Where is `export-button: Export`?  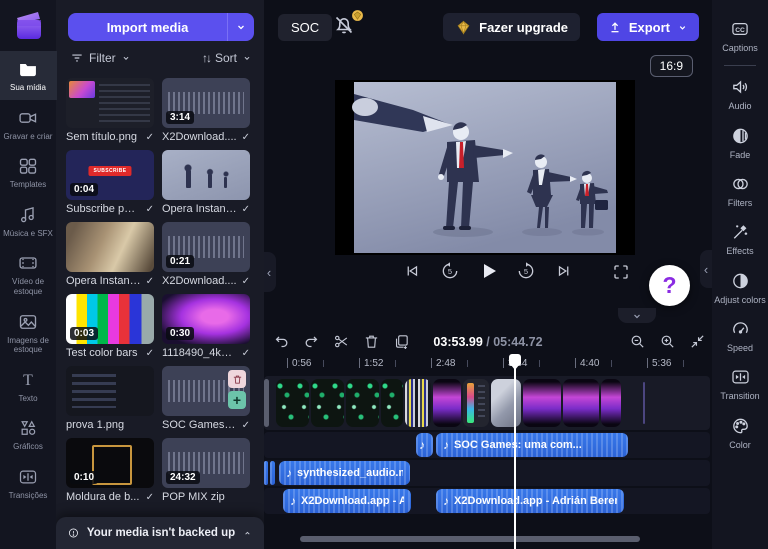
export-button: Export is located at coordinates (647, 27).